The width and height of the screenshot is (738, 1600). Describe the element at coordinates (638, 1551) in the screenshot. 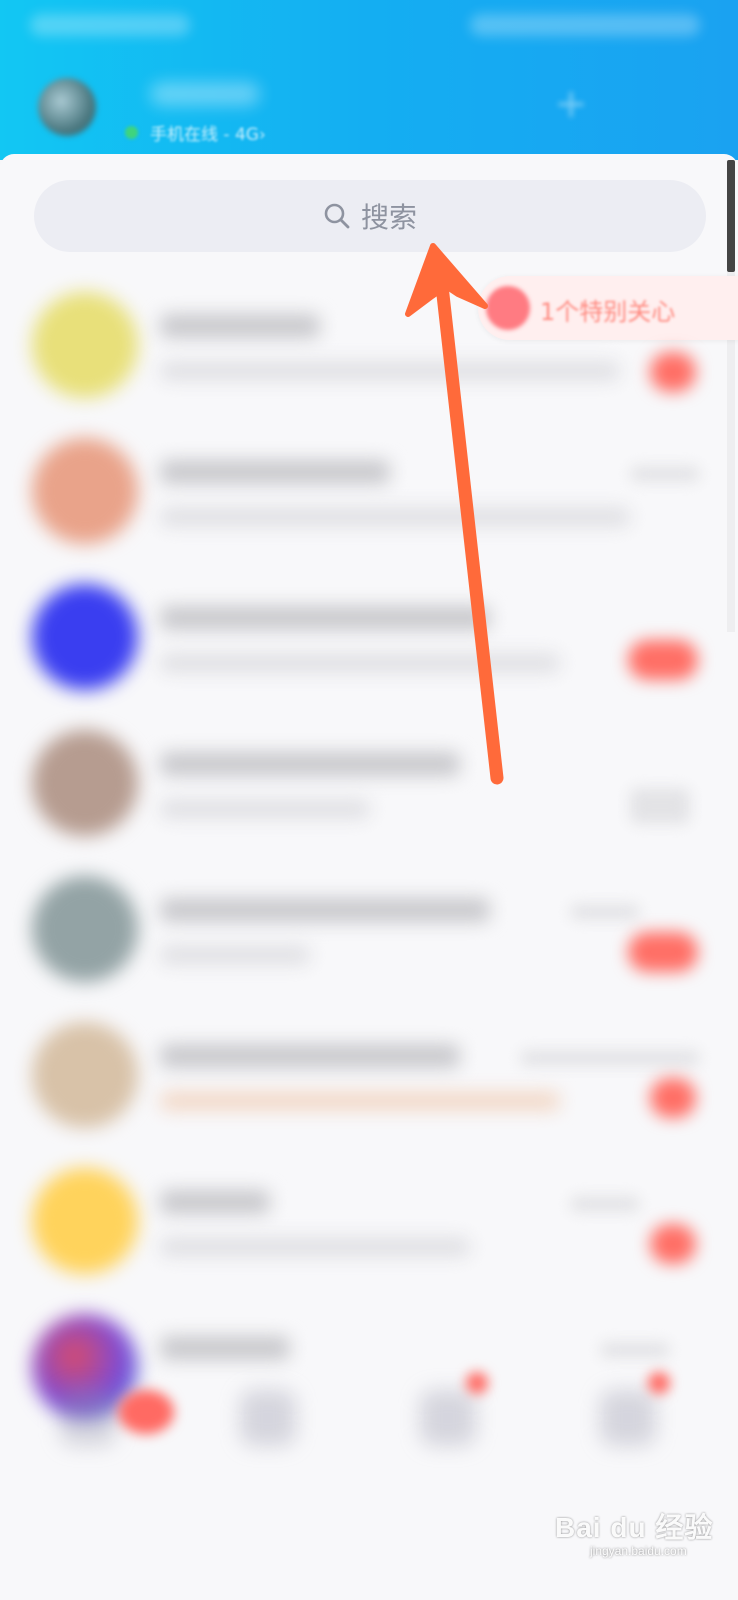

I see `watermark-url: jingyan.baidu.com` at that location.